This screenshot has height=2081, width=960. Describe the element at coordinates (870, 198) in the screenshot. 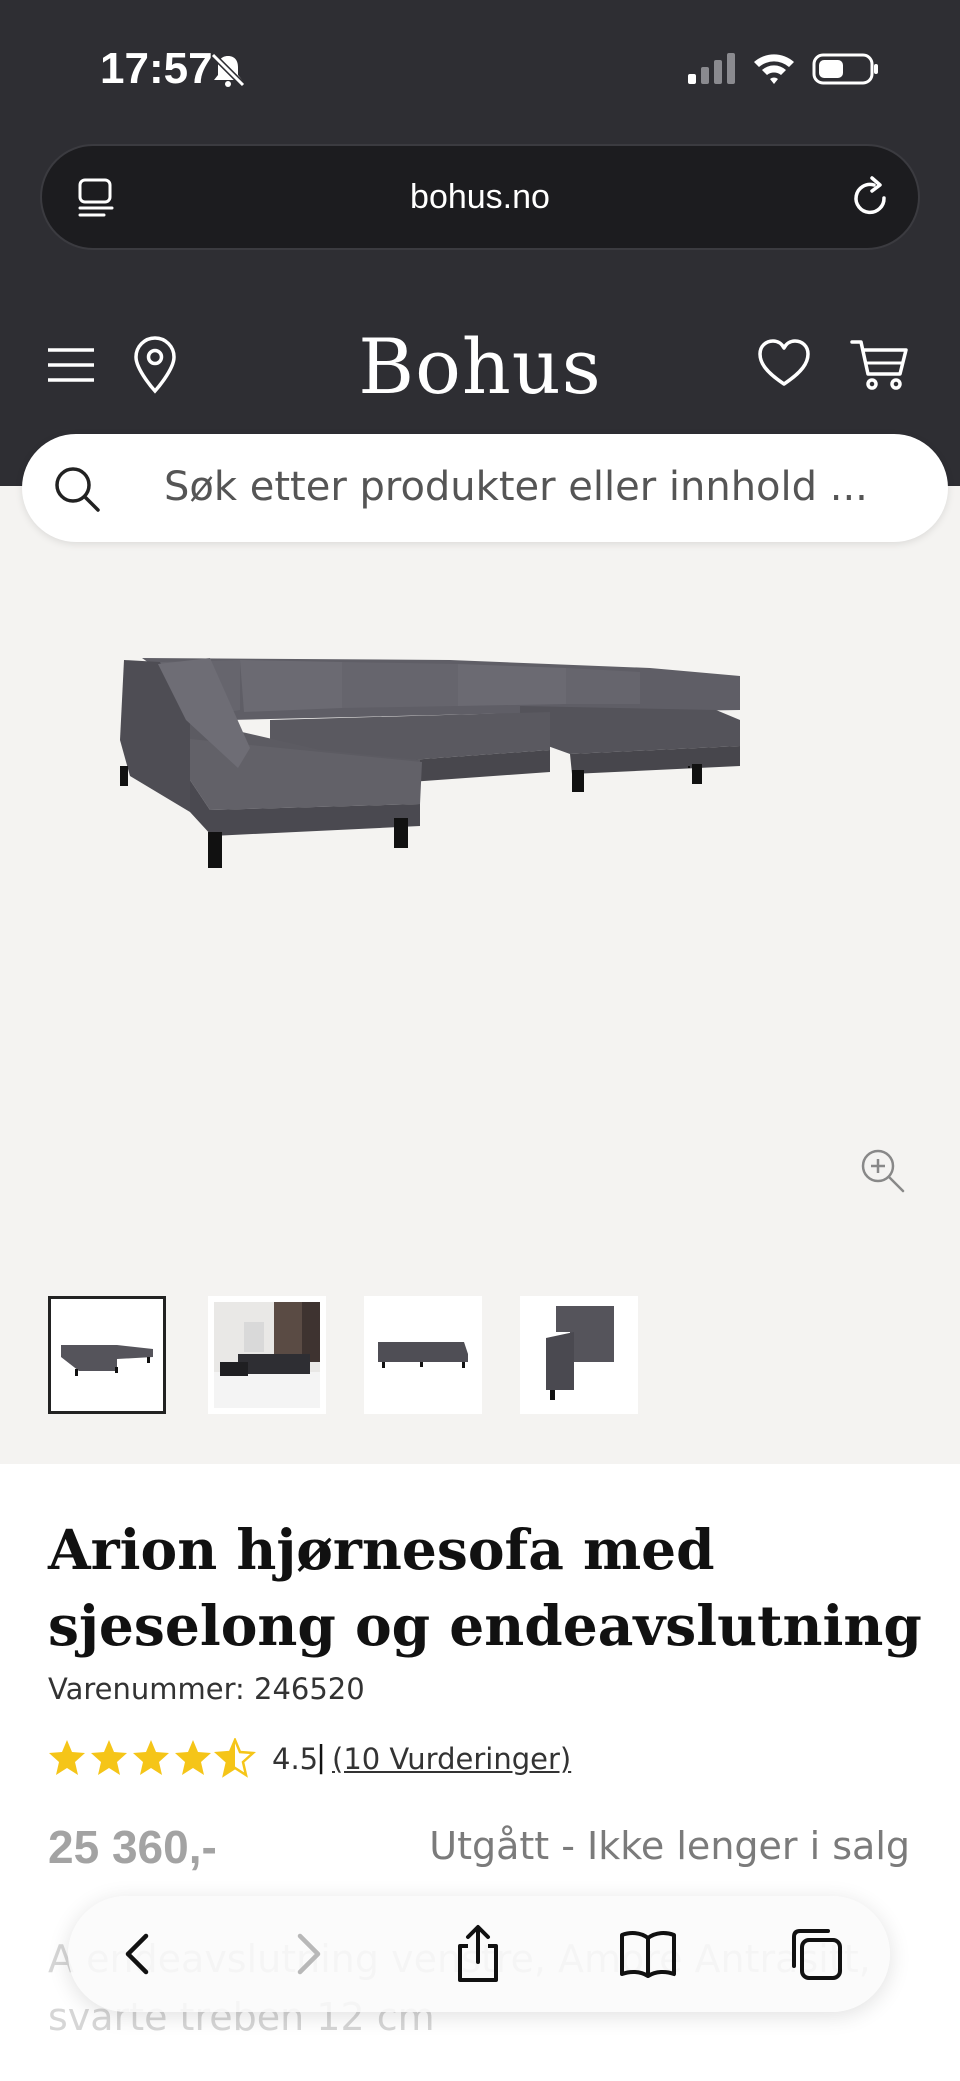

I see `reload-icon` at that location.